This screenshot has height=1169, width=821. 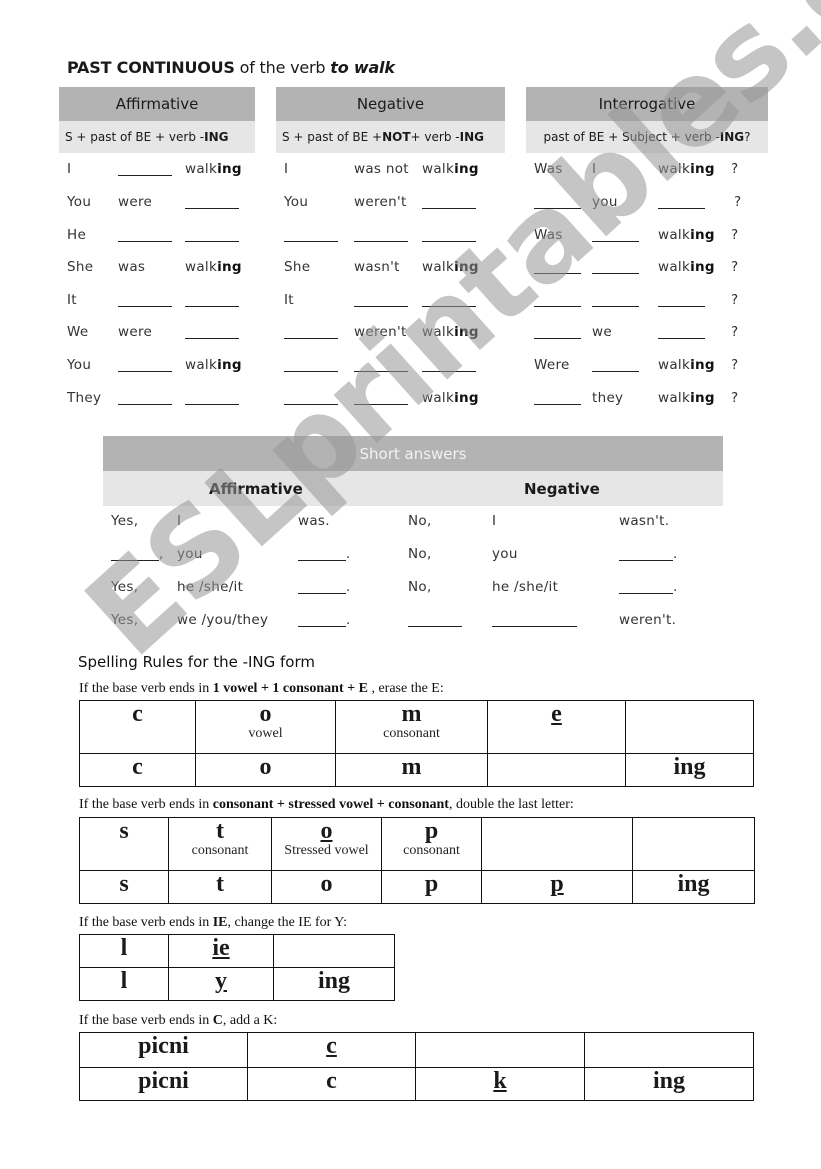 I want to click on letter-cell: m consonant, so click(x=411, y=727).